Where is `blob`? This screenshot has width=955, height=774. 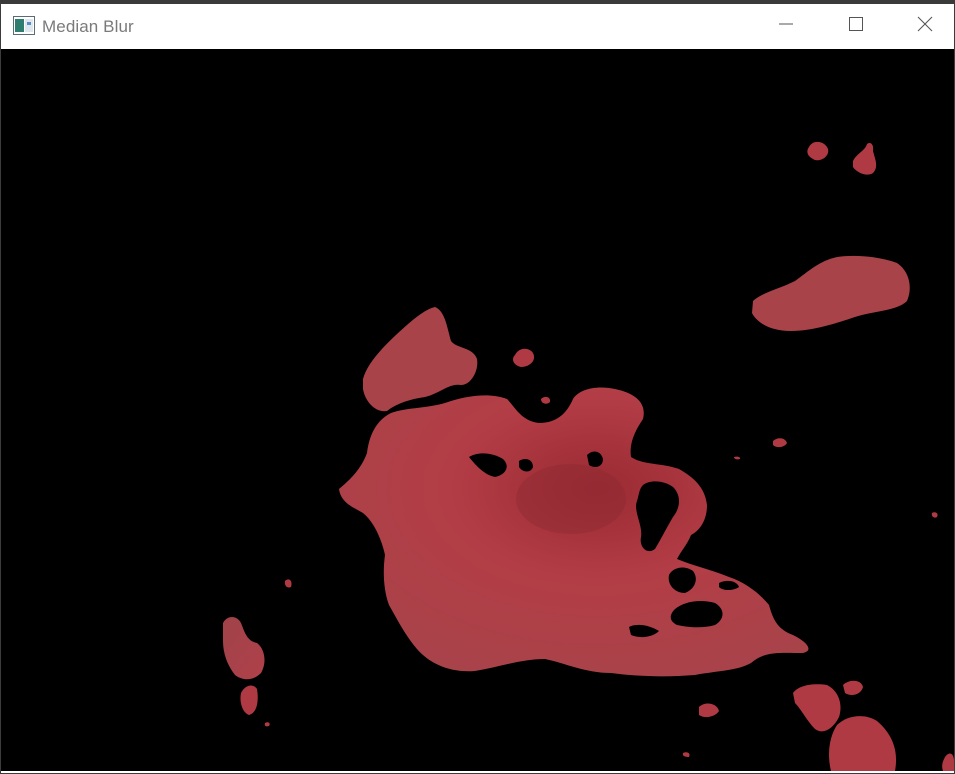
blob is located at coordinates (267, 724).